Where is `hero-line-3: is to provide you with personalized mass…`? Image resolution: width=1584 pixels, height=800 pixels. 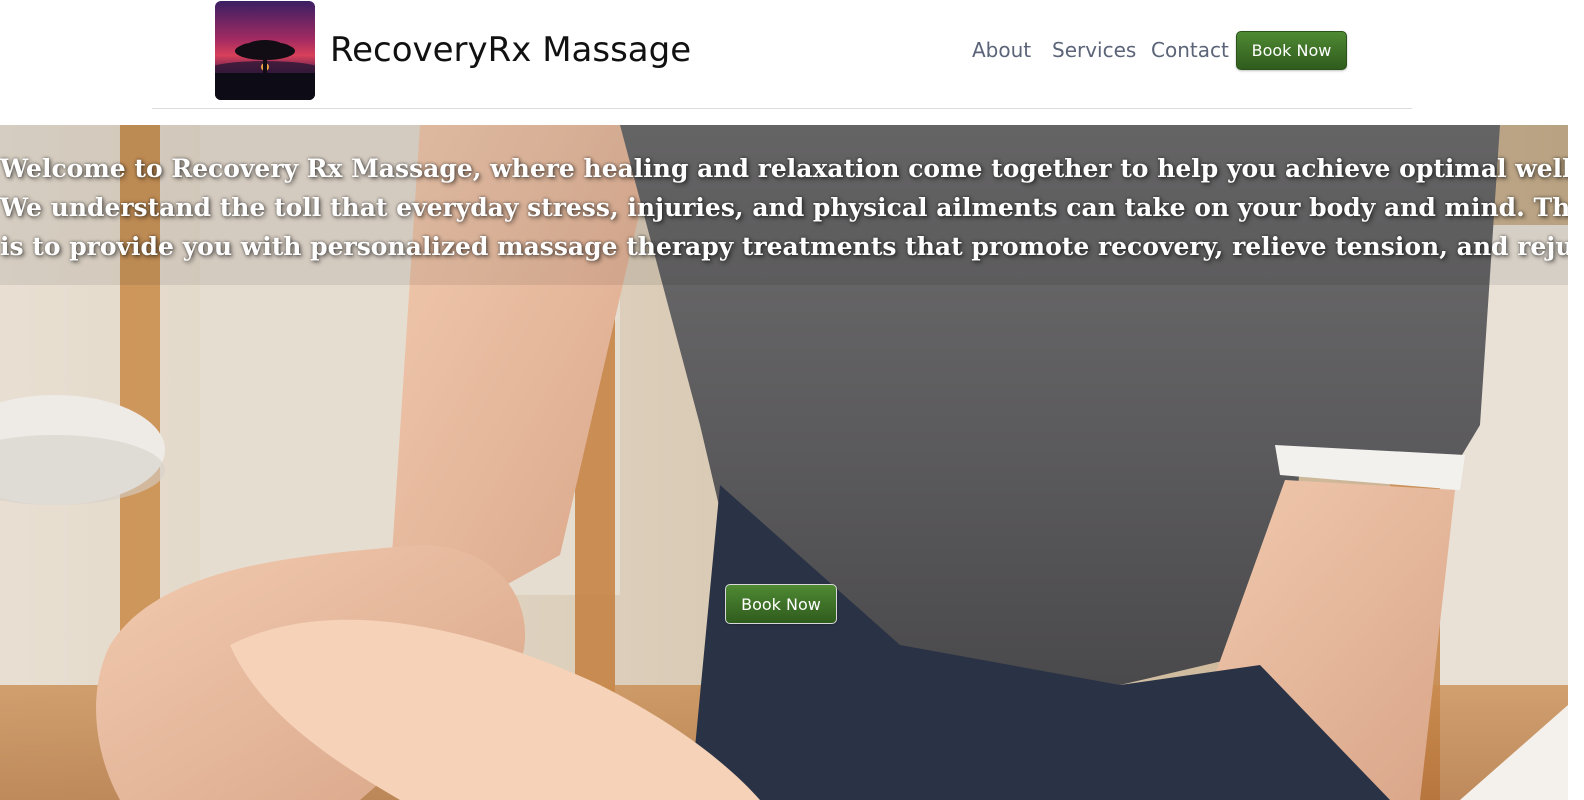 hero-line-3: is to provide you with personalized mass… is located at coordinates (784, 246).